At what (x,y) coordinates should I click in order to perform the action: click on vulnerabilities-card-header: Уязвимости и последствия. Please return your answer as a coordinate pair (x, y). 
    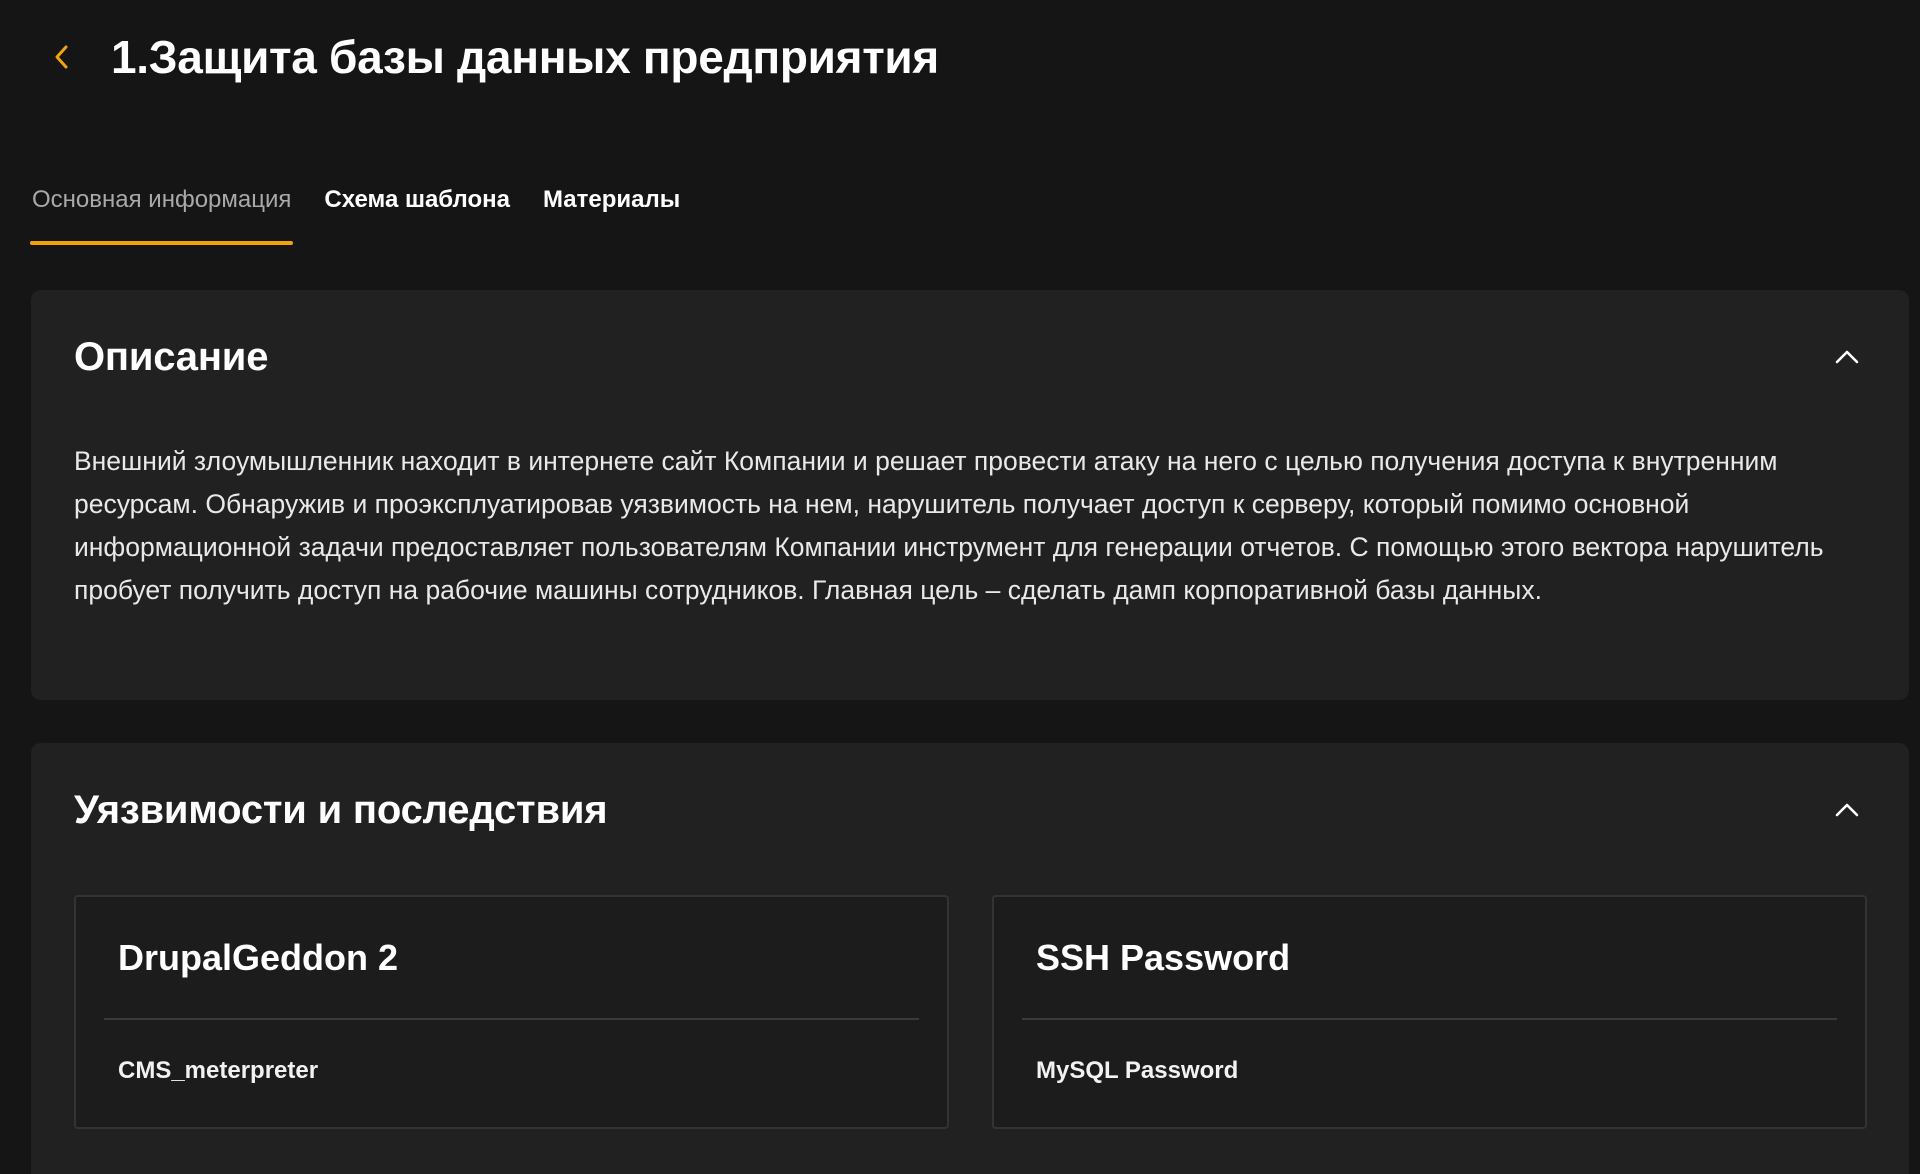
    Looking at the image, I should click on (970, 810).